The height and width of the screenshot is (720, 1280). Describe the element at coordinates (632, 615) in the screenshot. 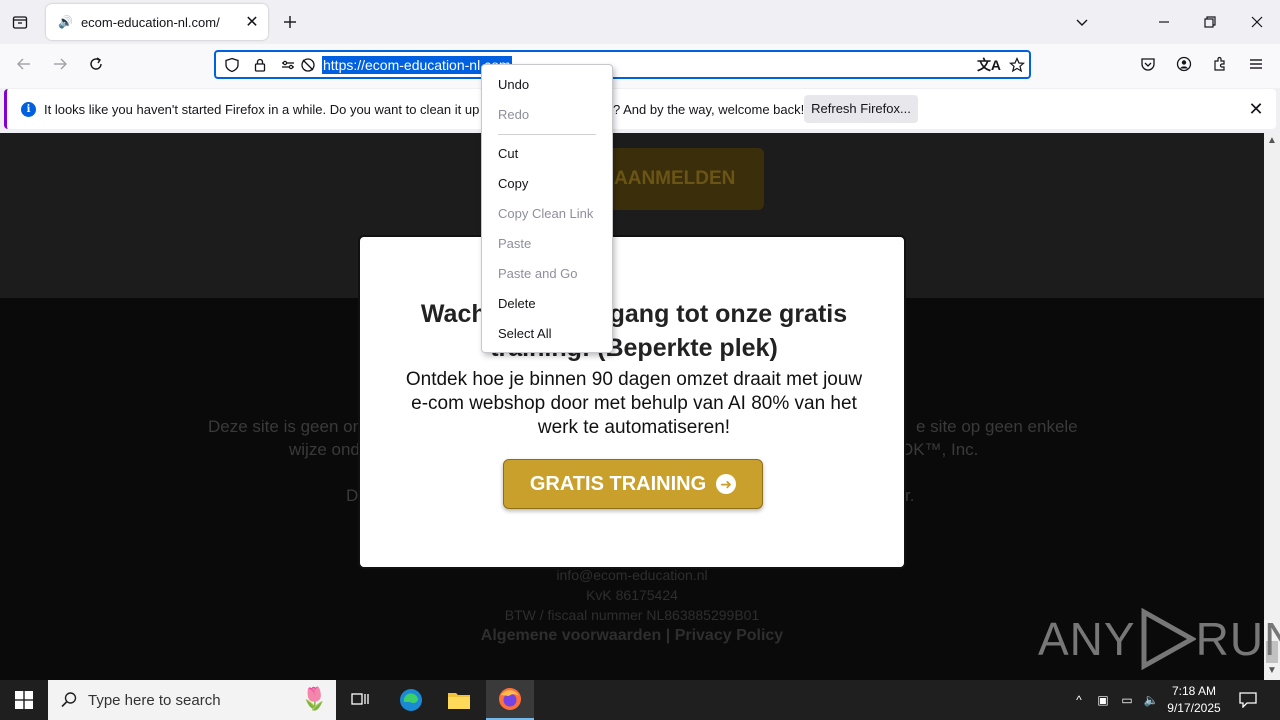

I see `footer-btw: BTW / fiscaal nummer NL863885299B01` at that location.